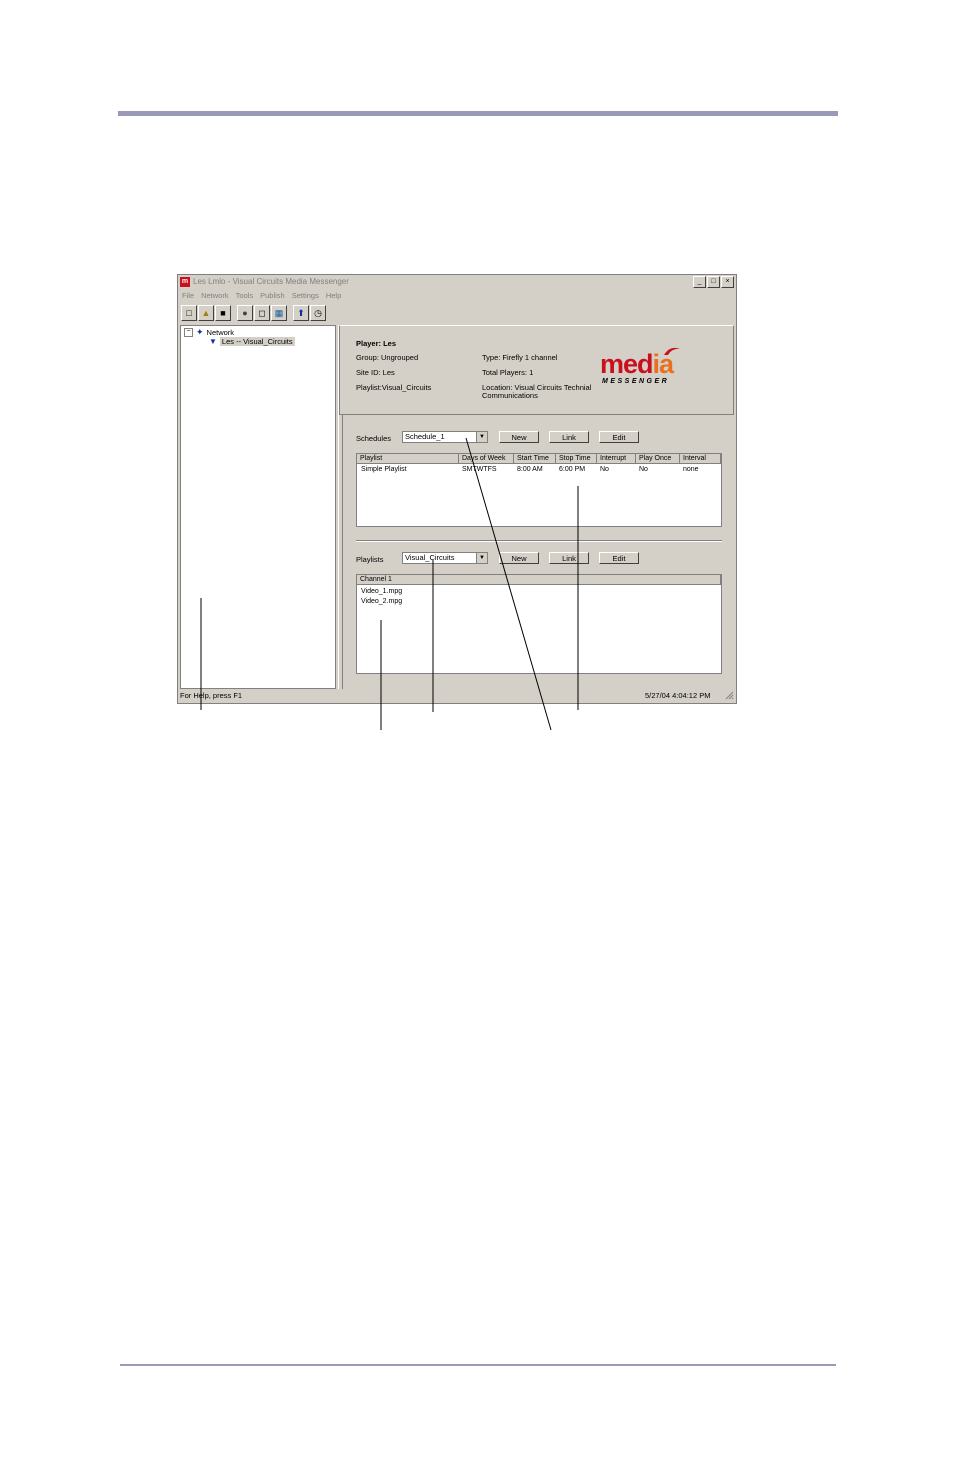 This screenshot has width=954, height=1474. Describe the element at coordinates (691, 469) in the screenshot. I see `cell-interval: none` at that location.